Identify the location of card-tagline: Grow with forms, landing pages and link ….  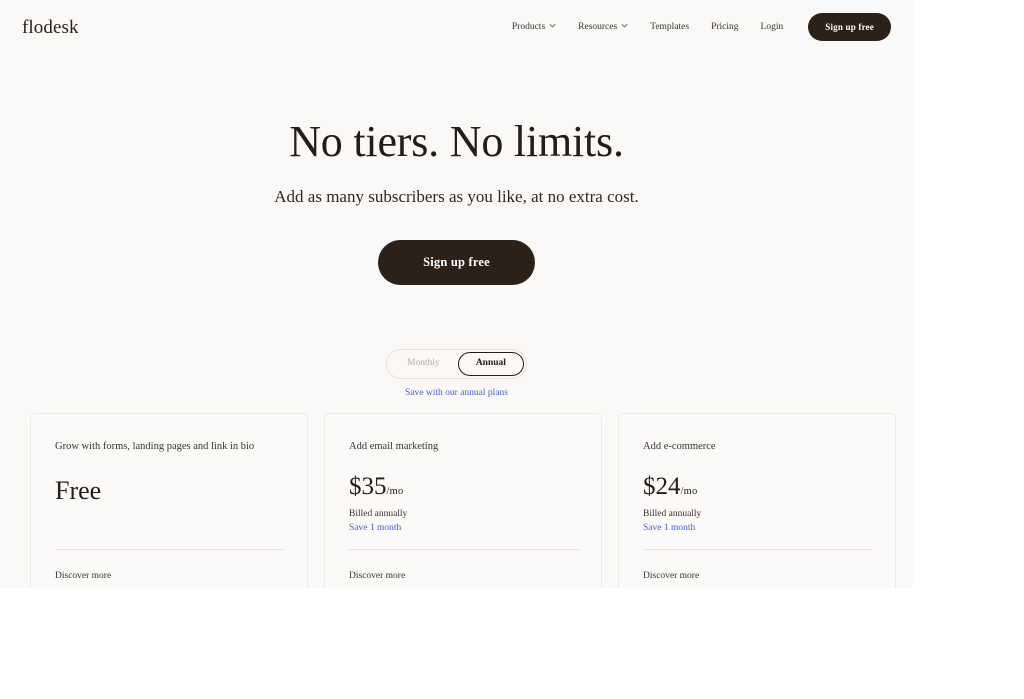
(155, 446).